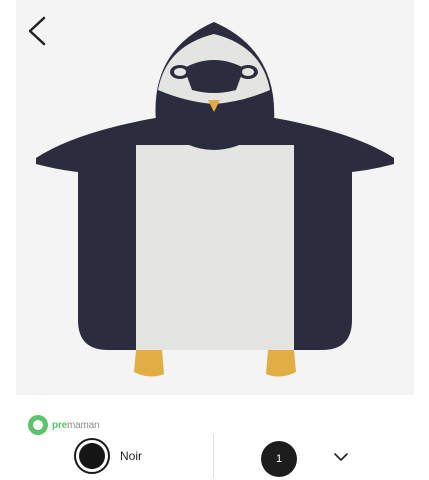 The width and height of the screenshot is (429, 480). I want to click on divider, so click(213, 456).